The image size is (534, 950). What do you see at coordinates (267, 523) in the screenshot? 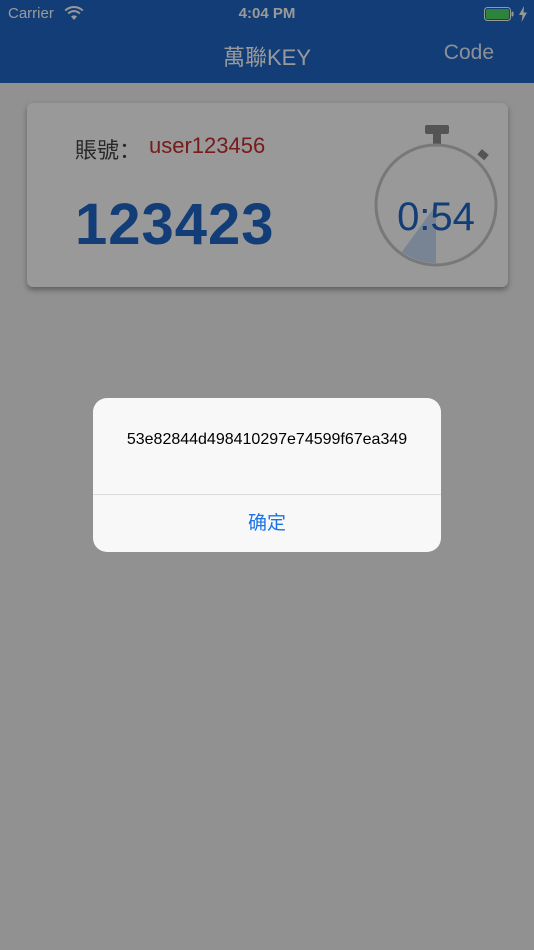
I see `confirm-button: 确定` at bounding box center [267, 523].